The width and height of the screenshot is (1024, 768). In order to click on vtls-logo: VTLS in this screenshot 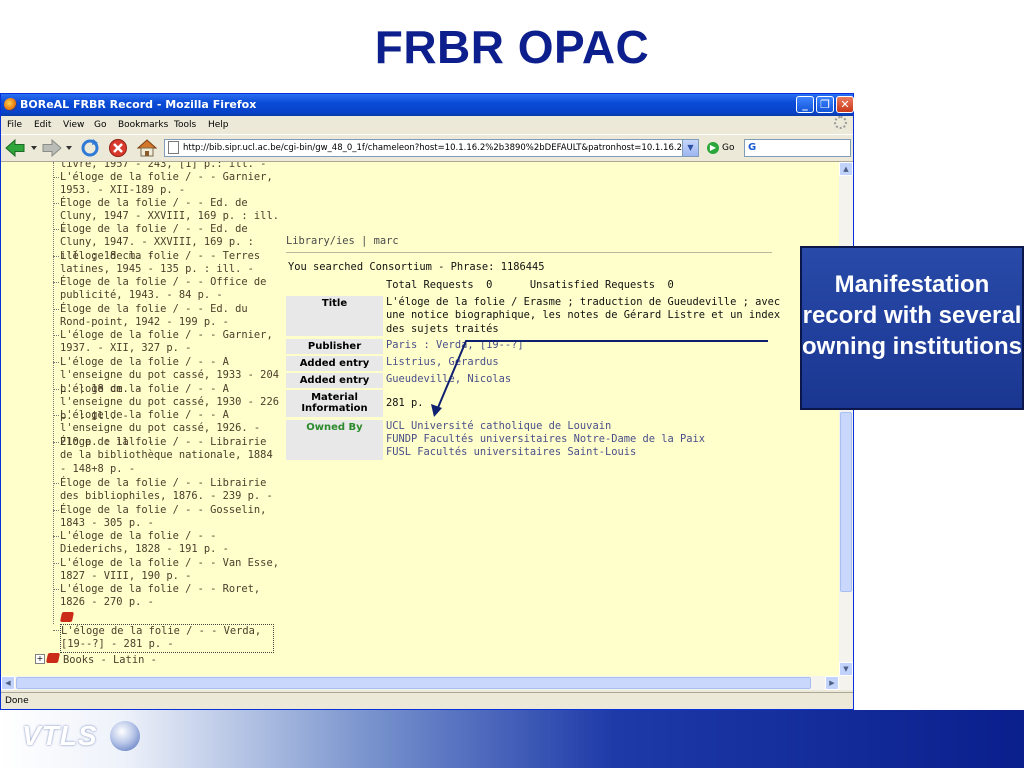, I will do `click(60, 735)`.